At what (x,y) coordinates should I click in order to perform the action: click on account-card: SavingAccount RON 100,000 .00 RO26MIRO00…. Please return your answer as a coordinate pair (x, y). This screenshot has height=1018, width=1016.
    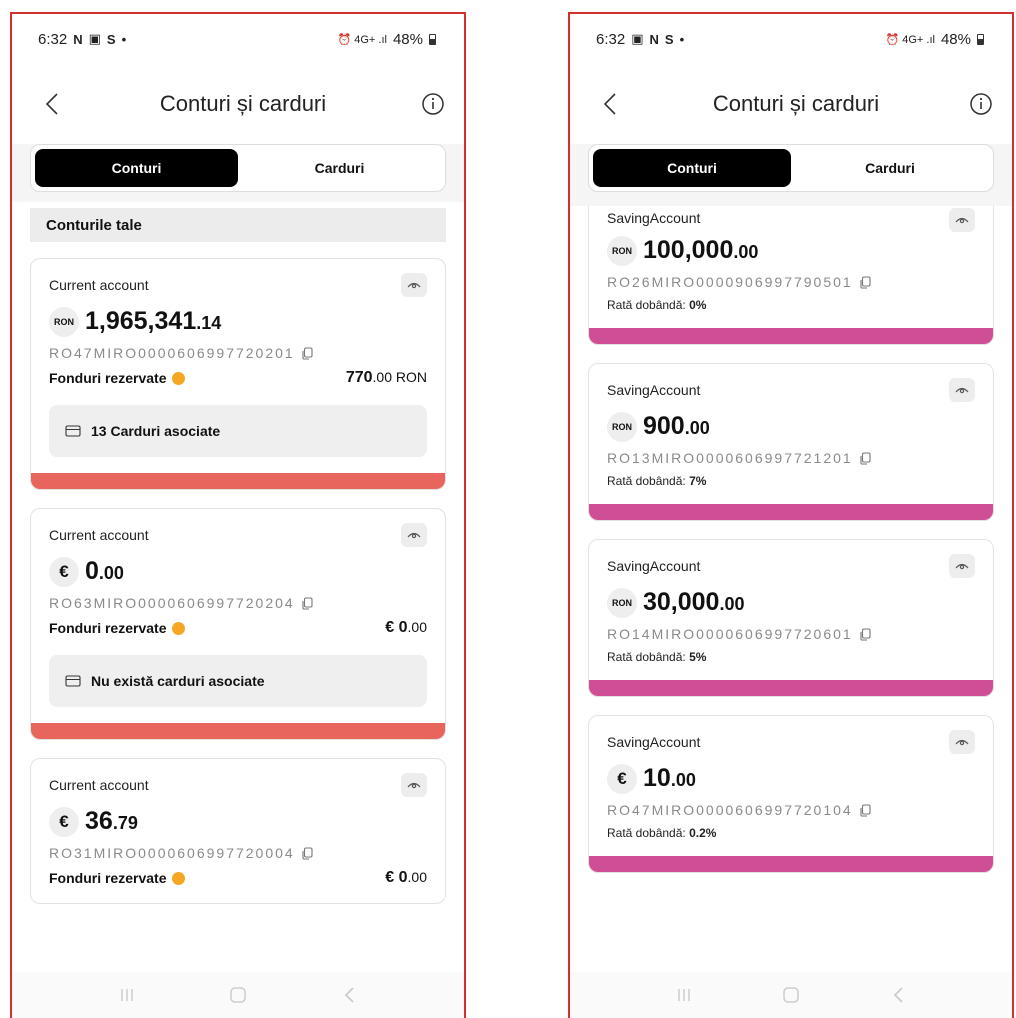
    Looking at the image, I should click on (791, 275).